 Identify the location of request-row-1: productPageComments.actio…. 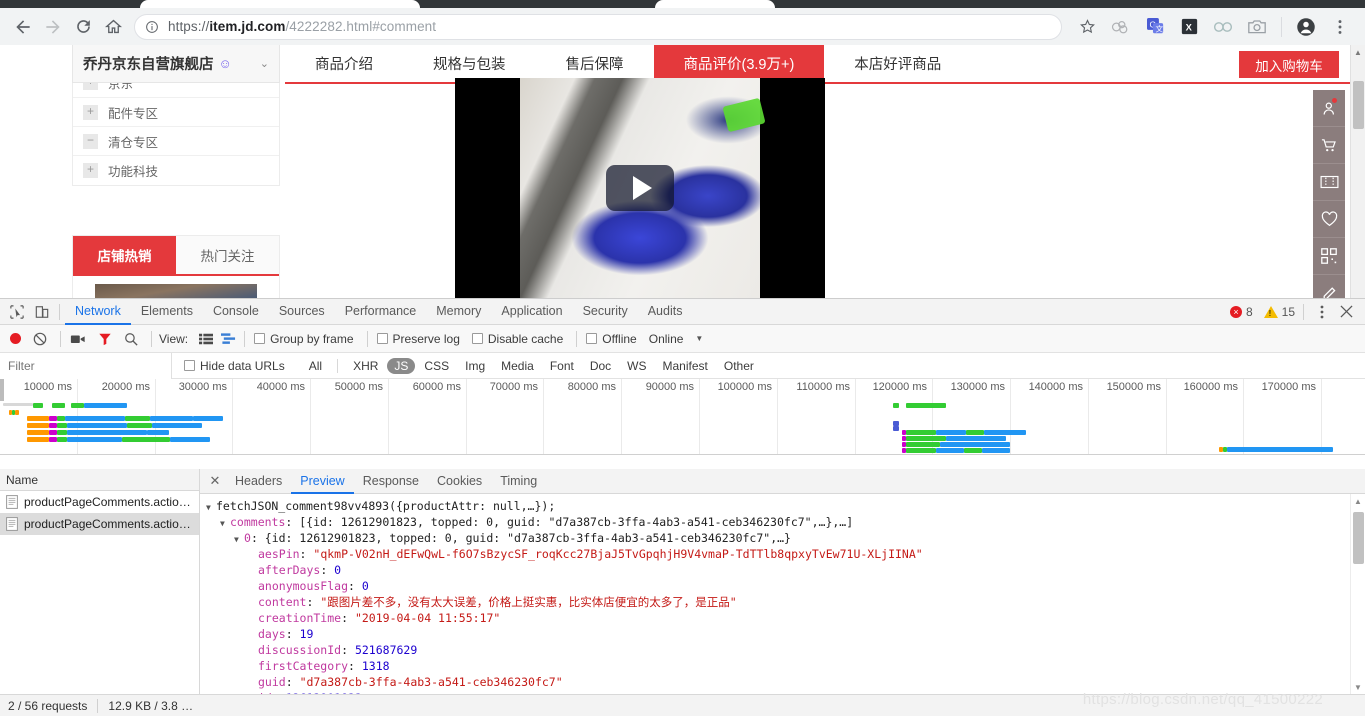
(99, 524).